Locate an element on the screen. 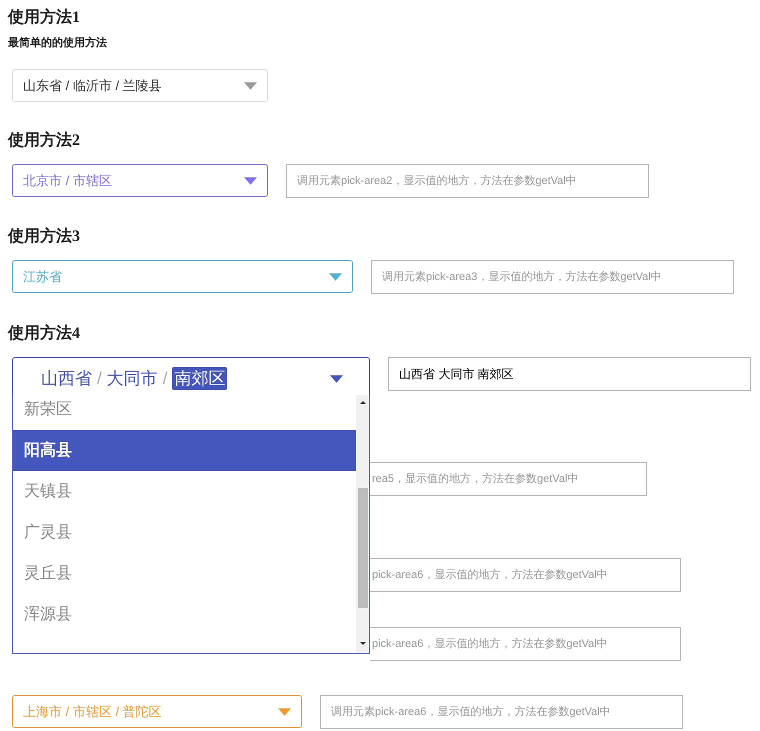 This screenshot has height=731, width=760. area-picker: 江苏省 is located at coordinates (182, 276).